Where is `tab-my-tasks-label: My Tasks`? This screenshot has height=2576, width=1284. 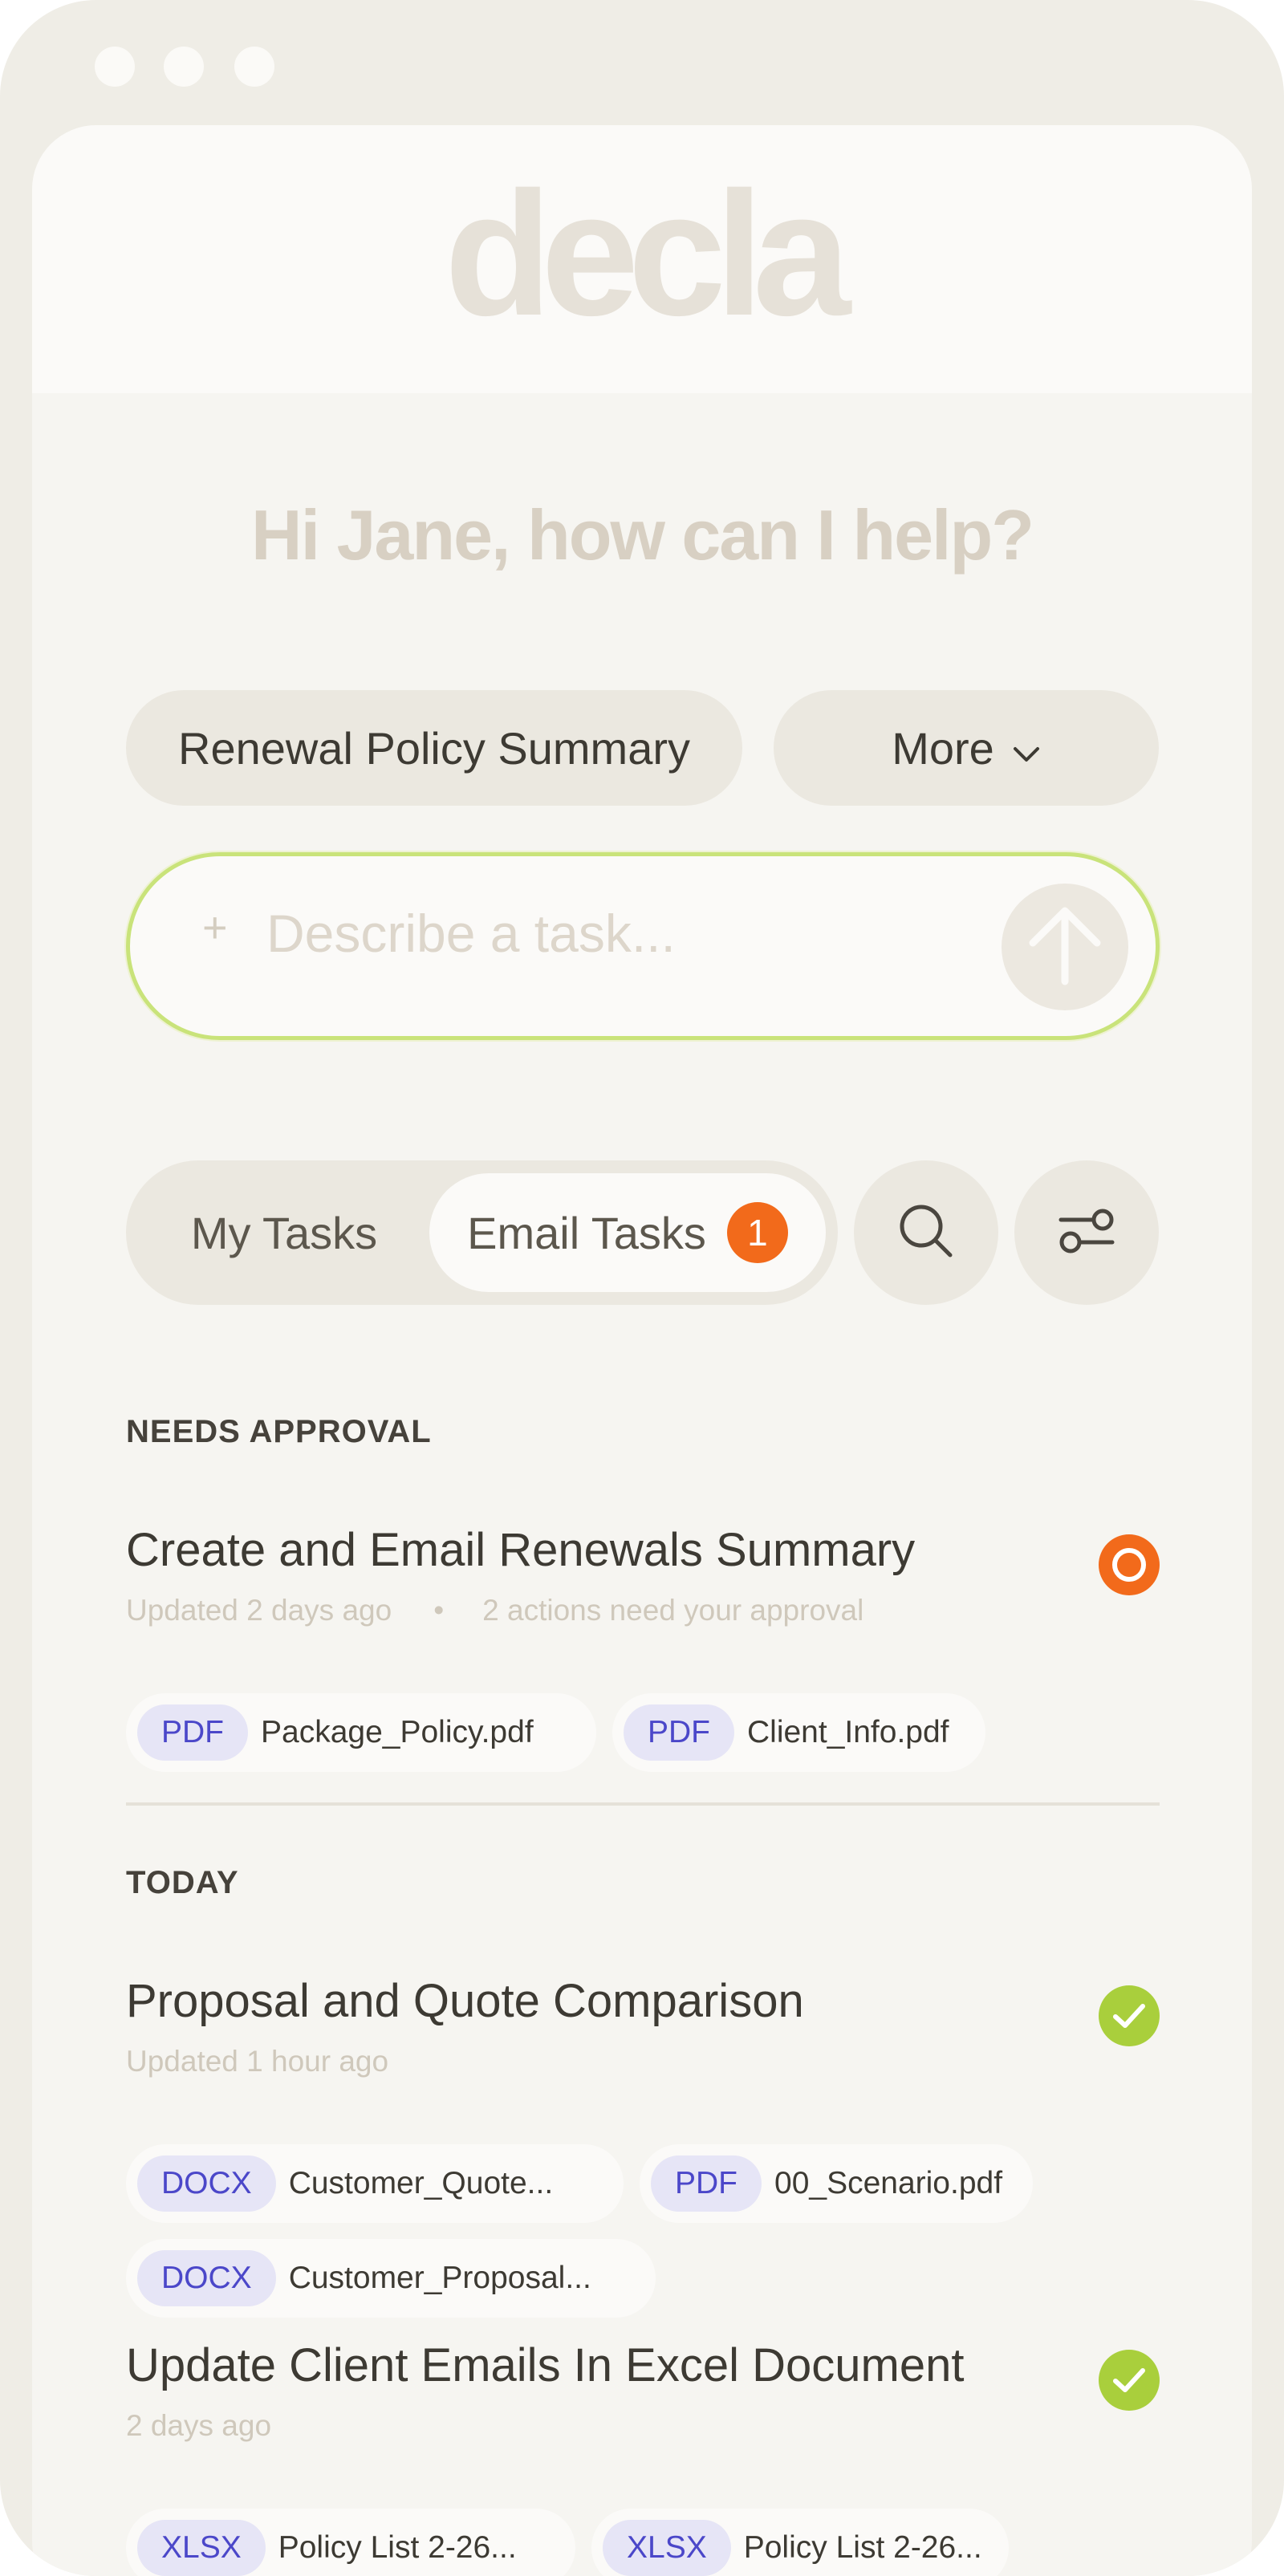
tab-my-tasks-label: My Tasks is located at coordinates (284, 1233).